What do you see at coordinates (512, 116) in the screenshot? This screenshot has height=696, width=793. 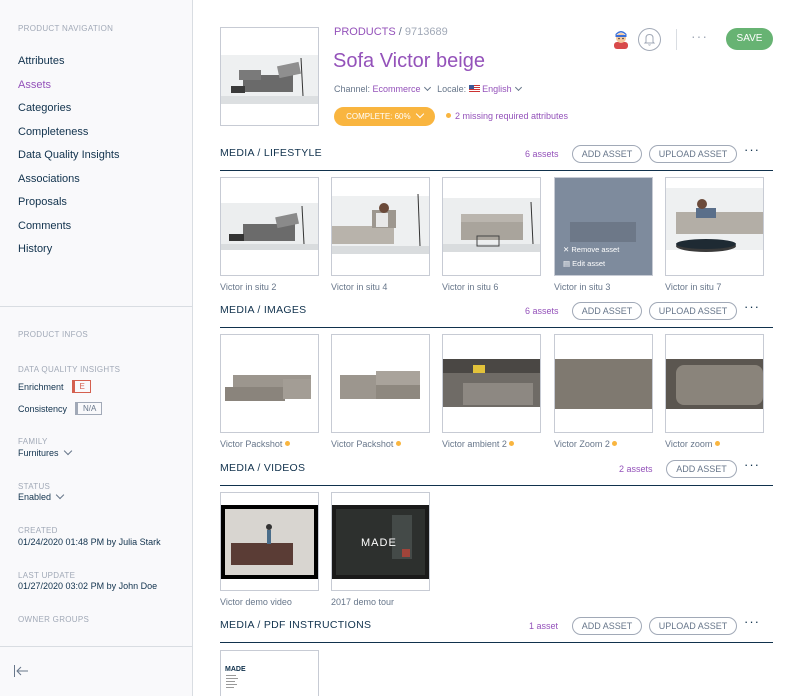 I see `missing-attributes-text: 2 missing required attributes` at bounding box center [512, 116].